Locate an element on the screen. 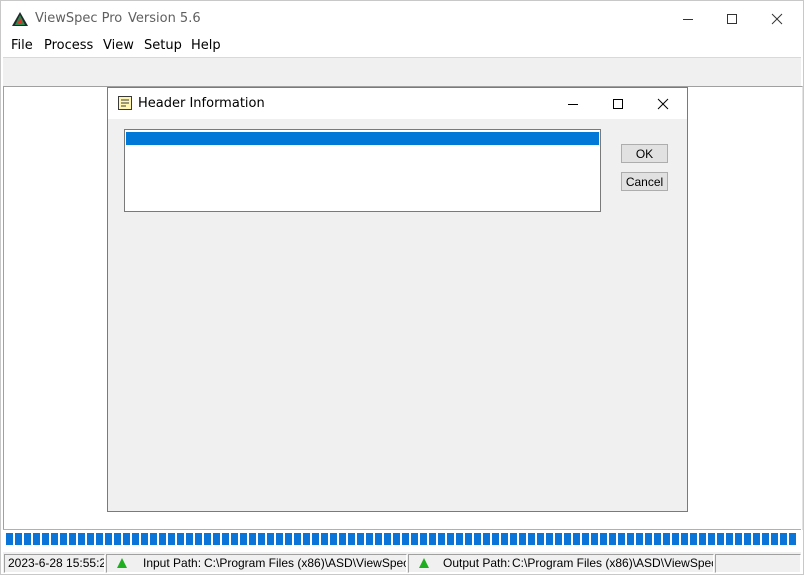  output-indicator-icon is located at coordinates (424, 563).